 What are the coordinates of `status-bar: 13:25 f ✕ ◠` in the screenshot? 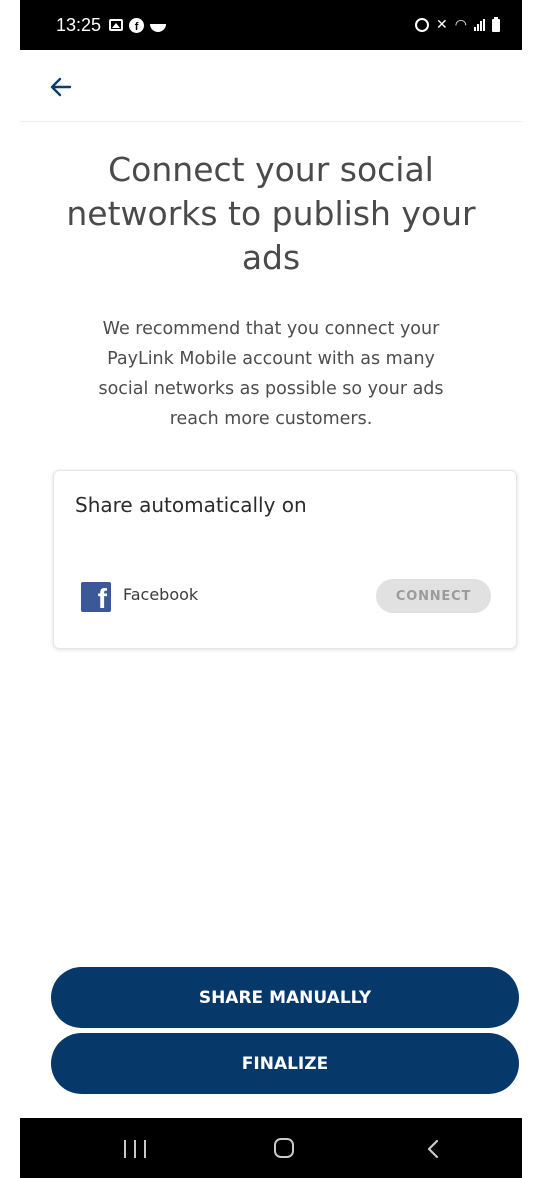 It's located at (271, 25).